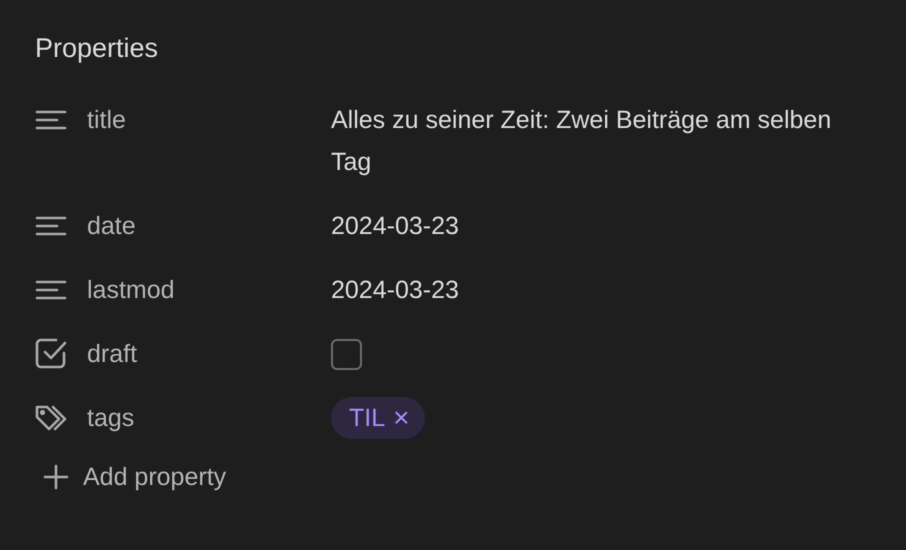 This screenshot has height=550, width=906. Describe the element at coordinates (346, 354) in the screenshot. I see `checkbox` at that location.